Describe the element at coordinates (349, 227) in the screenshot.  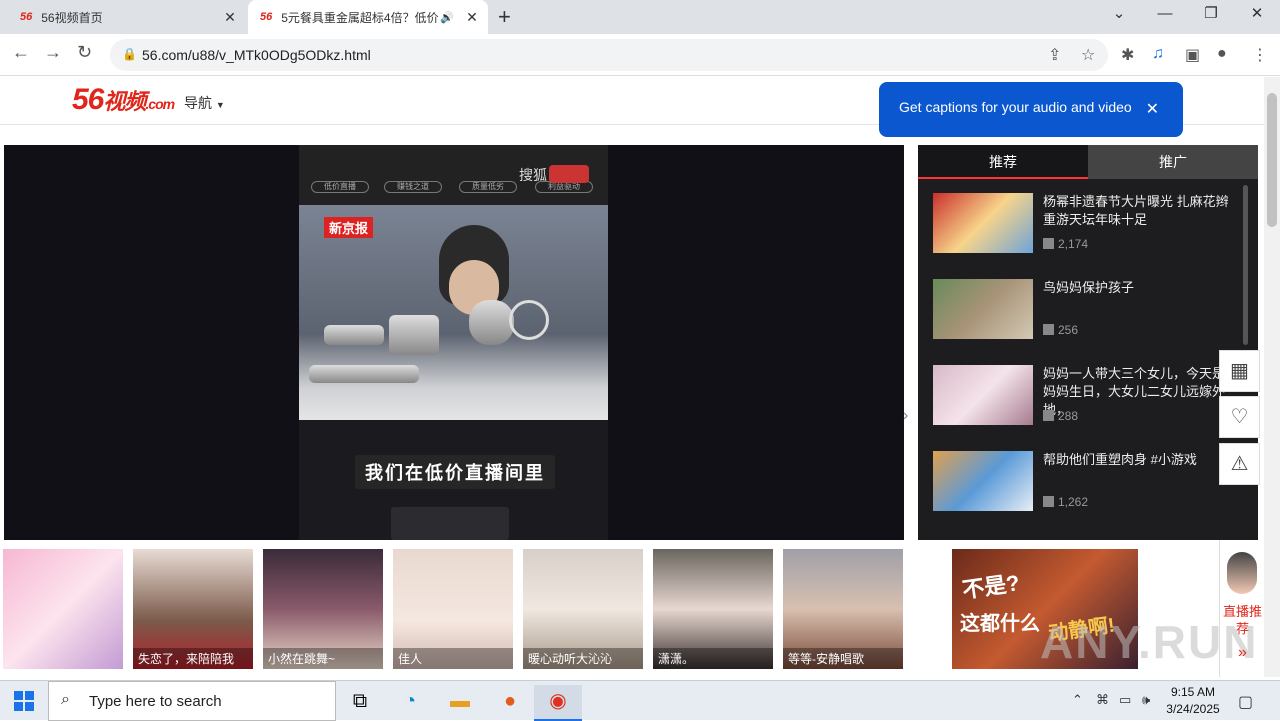
I see `news-badge: 新京报` at that location.